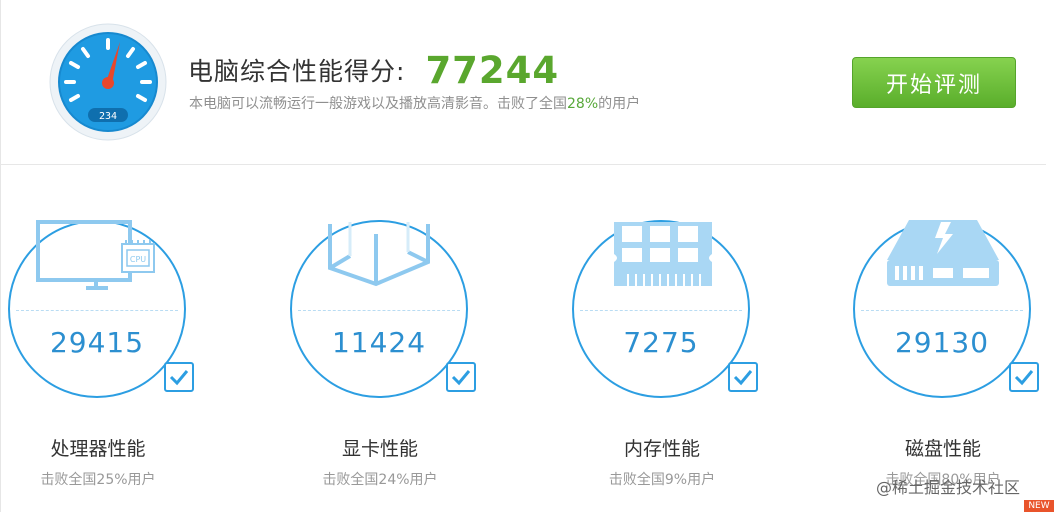 This screenshot has height=512, width=1054. I want to click on cpu-score: 29415, so click(97, 342).